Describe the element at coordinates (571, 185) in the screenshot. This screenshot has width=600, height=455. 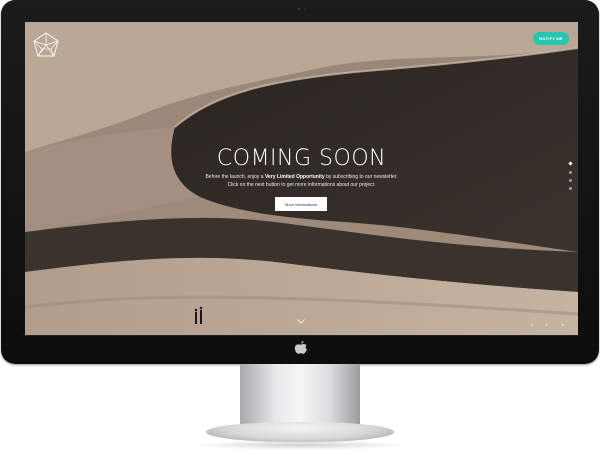
I see `section-nav-dots` at that location.